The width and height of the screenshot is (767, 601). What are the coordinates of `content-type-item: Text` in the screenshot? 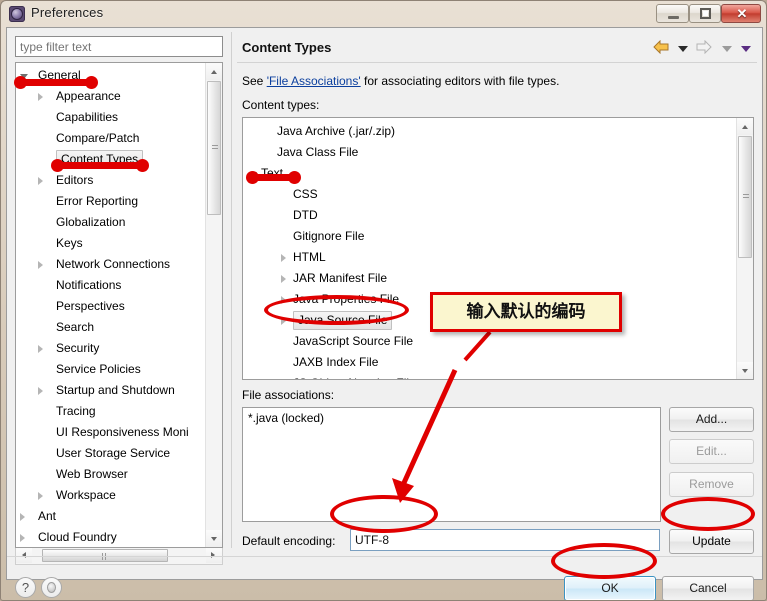 It's located at (483, 173).